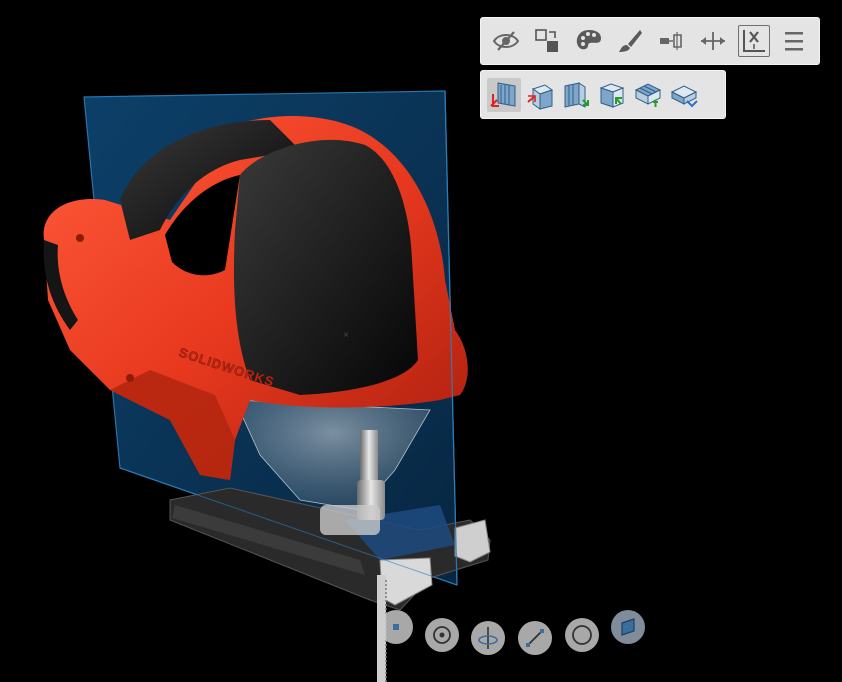  I want to click on edit-appearance-button, so click(630, 41).